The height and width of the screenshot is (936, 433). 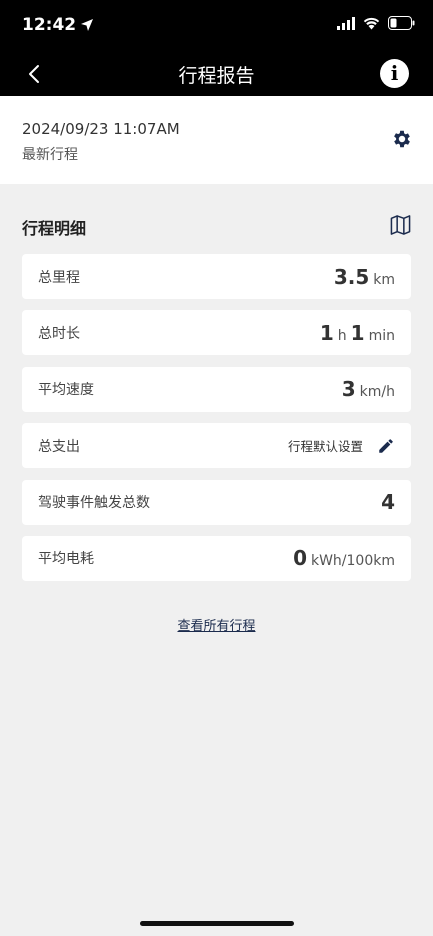 I want to click on status-time: 12:42, so click(x=58, y=25).